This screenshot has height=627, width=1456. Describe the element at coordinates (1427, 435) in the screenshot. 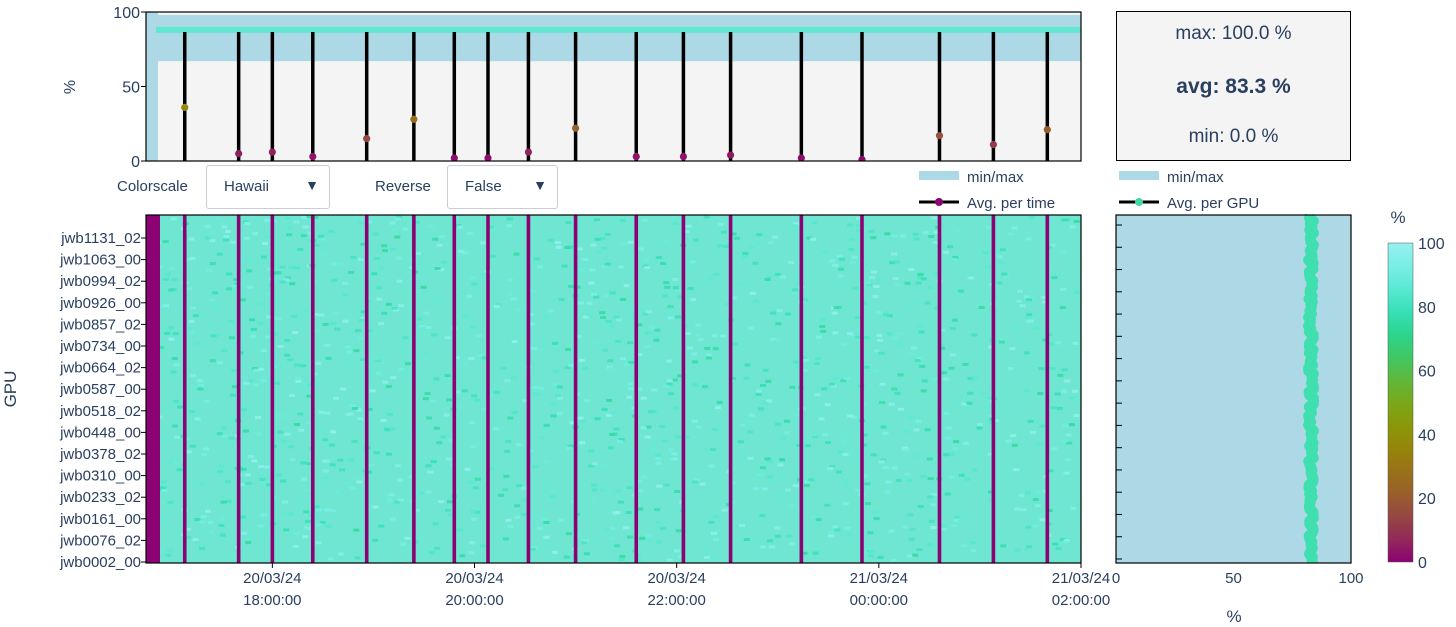

I see `colorbar-tick-label: 40` at that location.